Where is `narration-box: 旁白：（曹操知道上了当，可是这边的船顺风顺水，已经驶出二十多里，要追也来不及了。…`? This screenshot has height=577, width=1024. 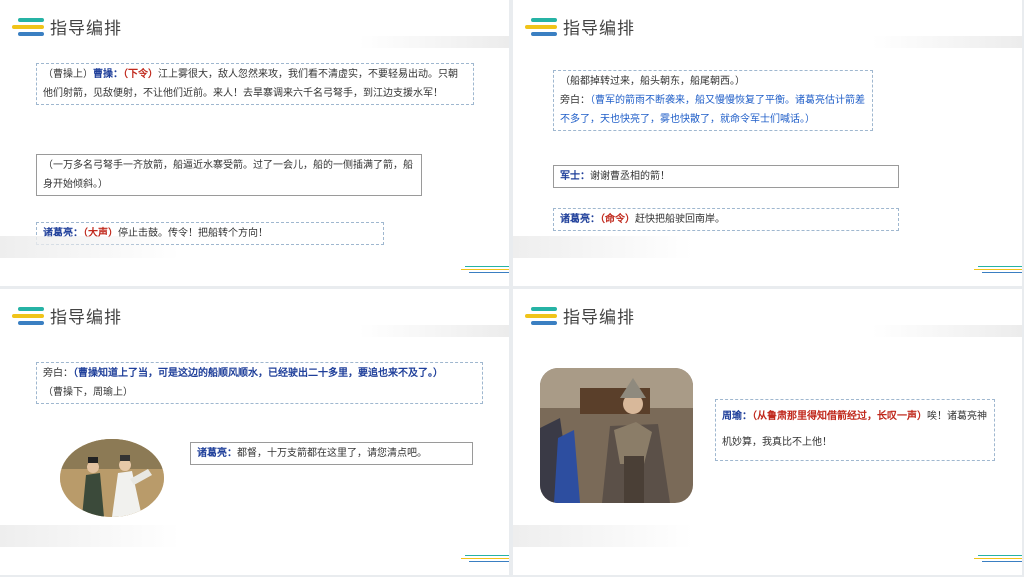 narration-box: 旁白：（曹操知道上了当，可是这边的船顺风顺水，已经驶出二十多里，要追也来不及了。… is located at coordinates (259, 383).